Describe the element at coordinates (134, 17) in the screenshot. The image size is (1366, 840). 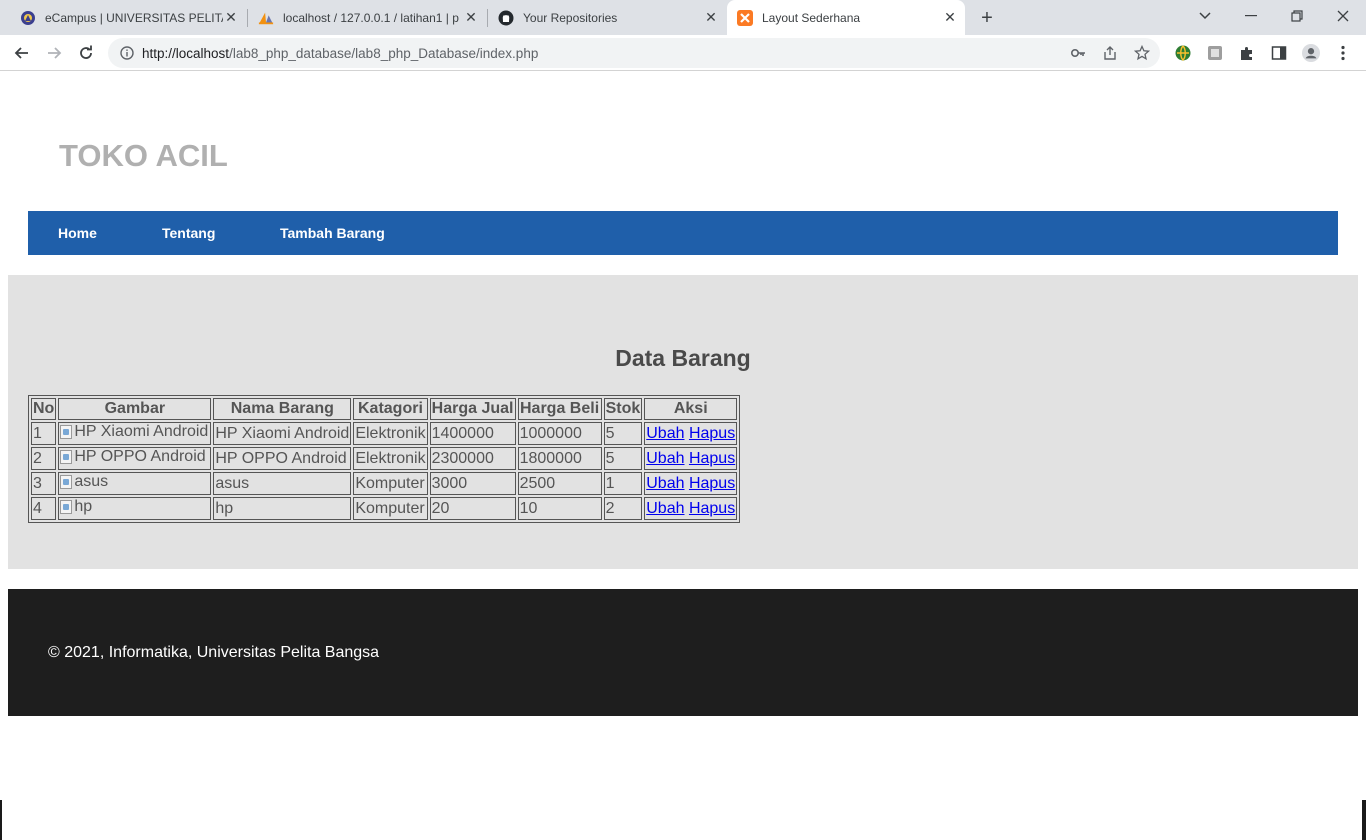
I see `tab-title: eCampus | UNIVERSITAS PELITA B` at that location.